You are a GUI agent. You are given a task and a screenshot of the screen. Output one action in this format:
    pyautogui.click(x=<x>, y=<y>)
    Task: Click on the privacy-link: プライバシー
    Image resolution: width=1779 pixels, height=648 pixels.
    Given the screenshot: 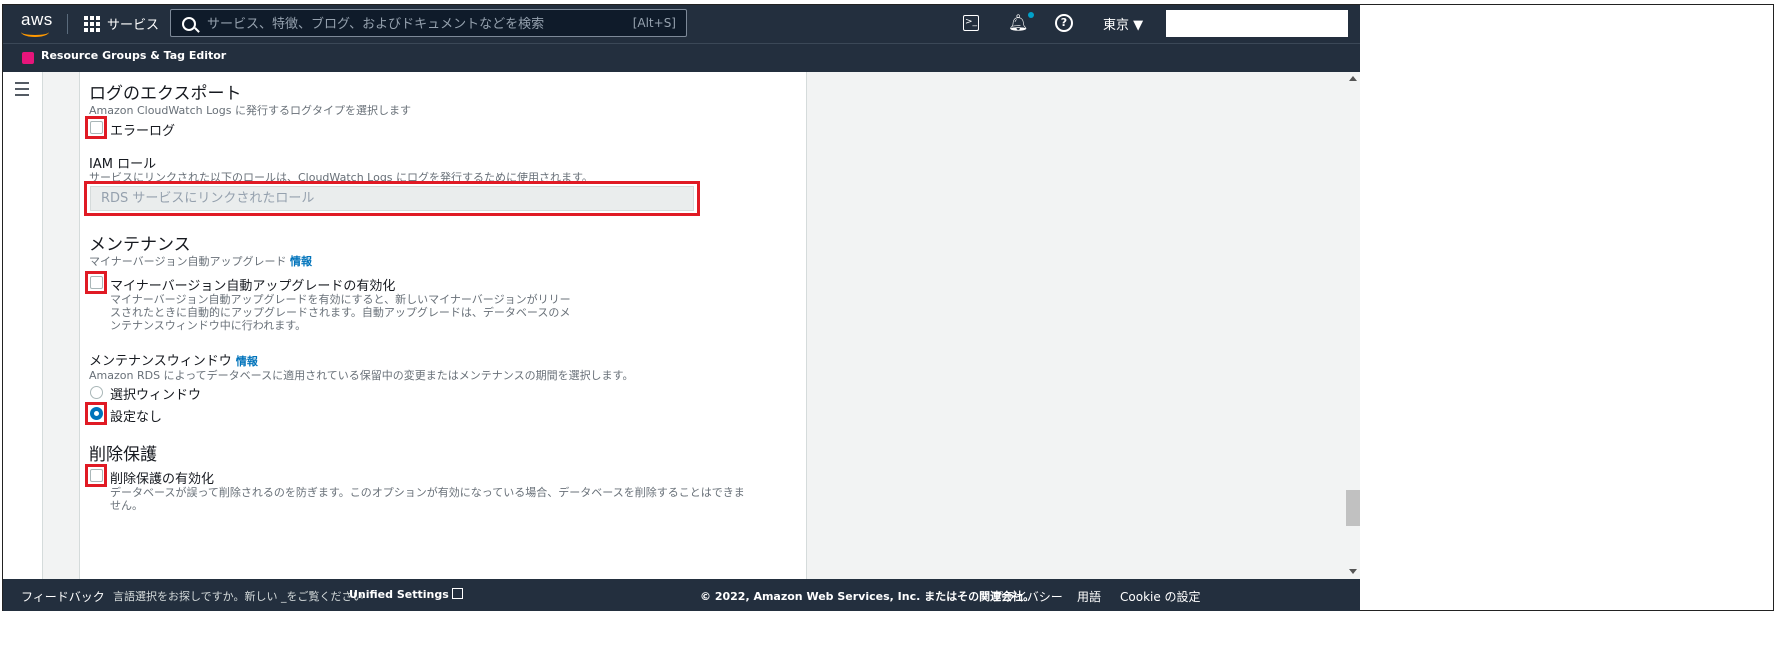 What is the action you would take?
    pyautogui.click(x=1027, y=596)
    